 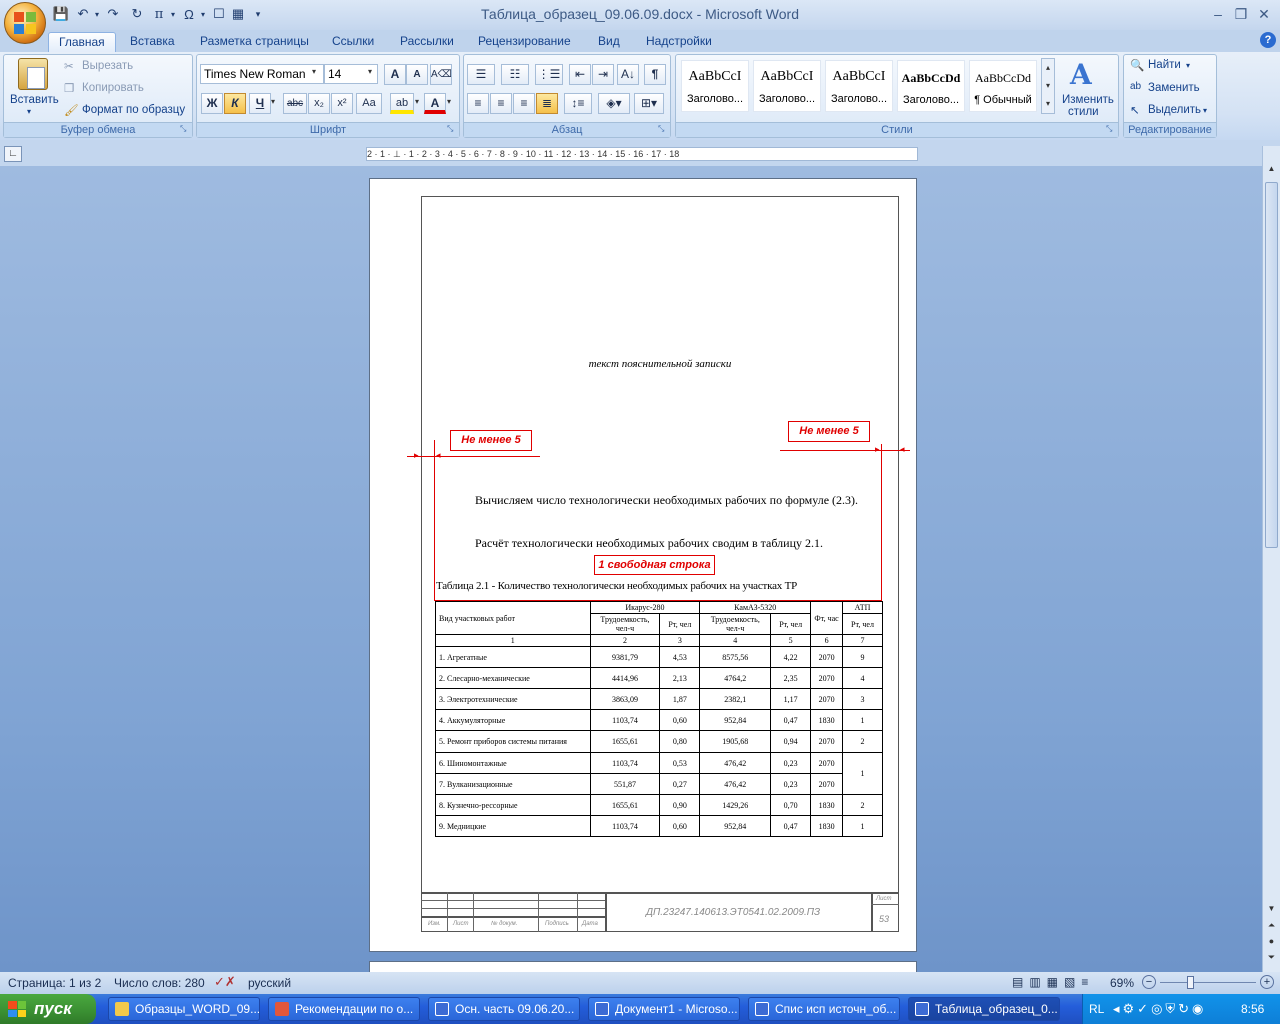 What do you see at coordinates (1267, 982) in the screenshot?
I see `zoom-in-icon: +` at bounding box center [1267, 982].